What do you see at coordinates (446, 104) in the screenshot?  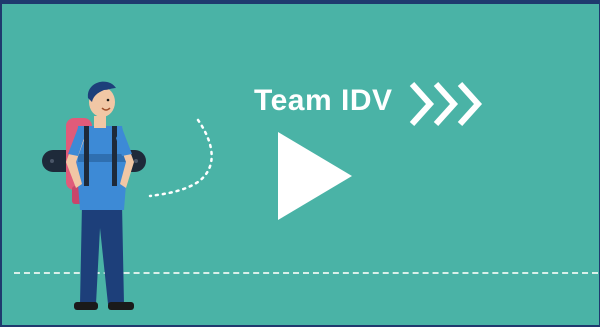 I see `triple-chevron-right-icon` at bounding box center [446, 104].